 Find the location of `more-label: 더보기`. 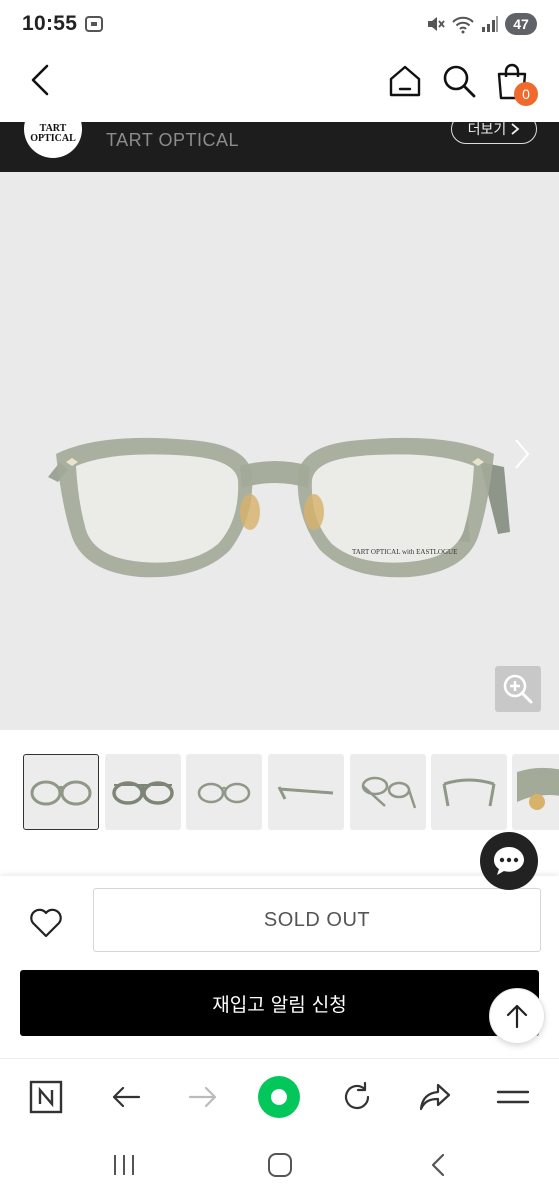

more-label: 더보기 is located at coordinates (487, 129).